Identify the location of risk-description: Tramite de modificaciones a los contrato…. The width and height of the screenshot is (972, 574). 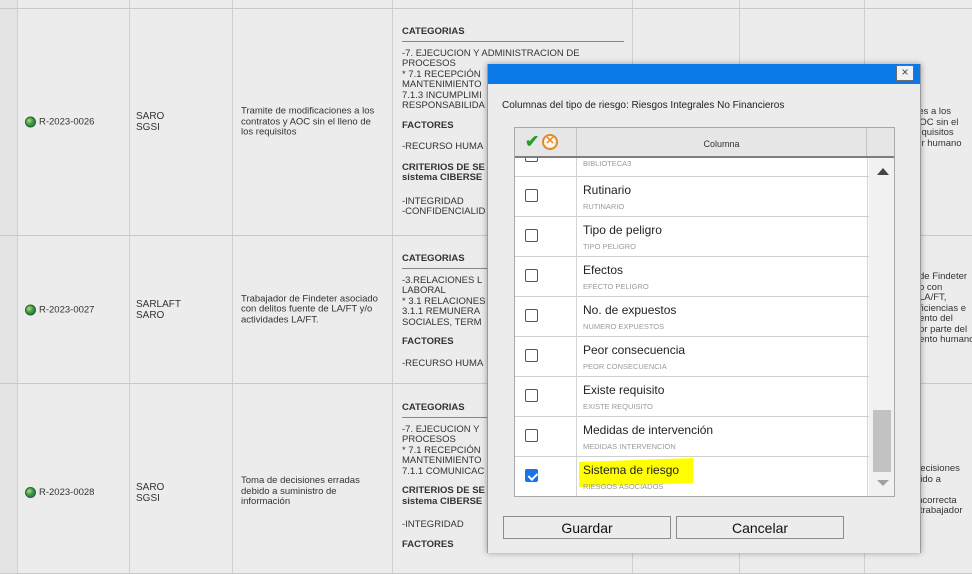
(308, 121).